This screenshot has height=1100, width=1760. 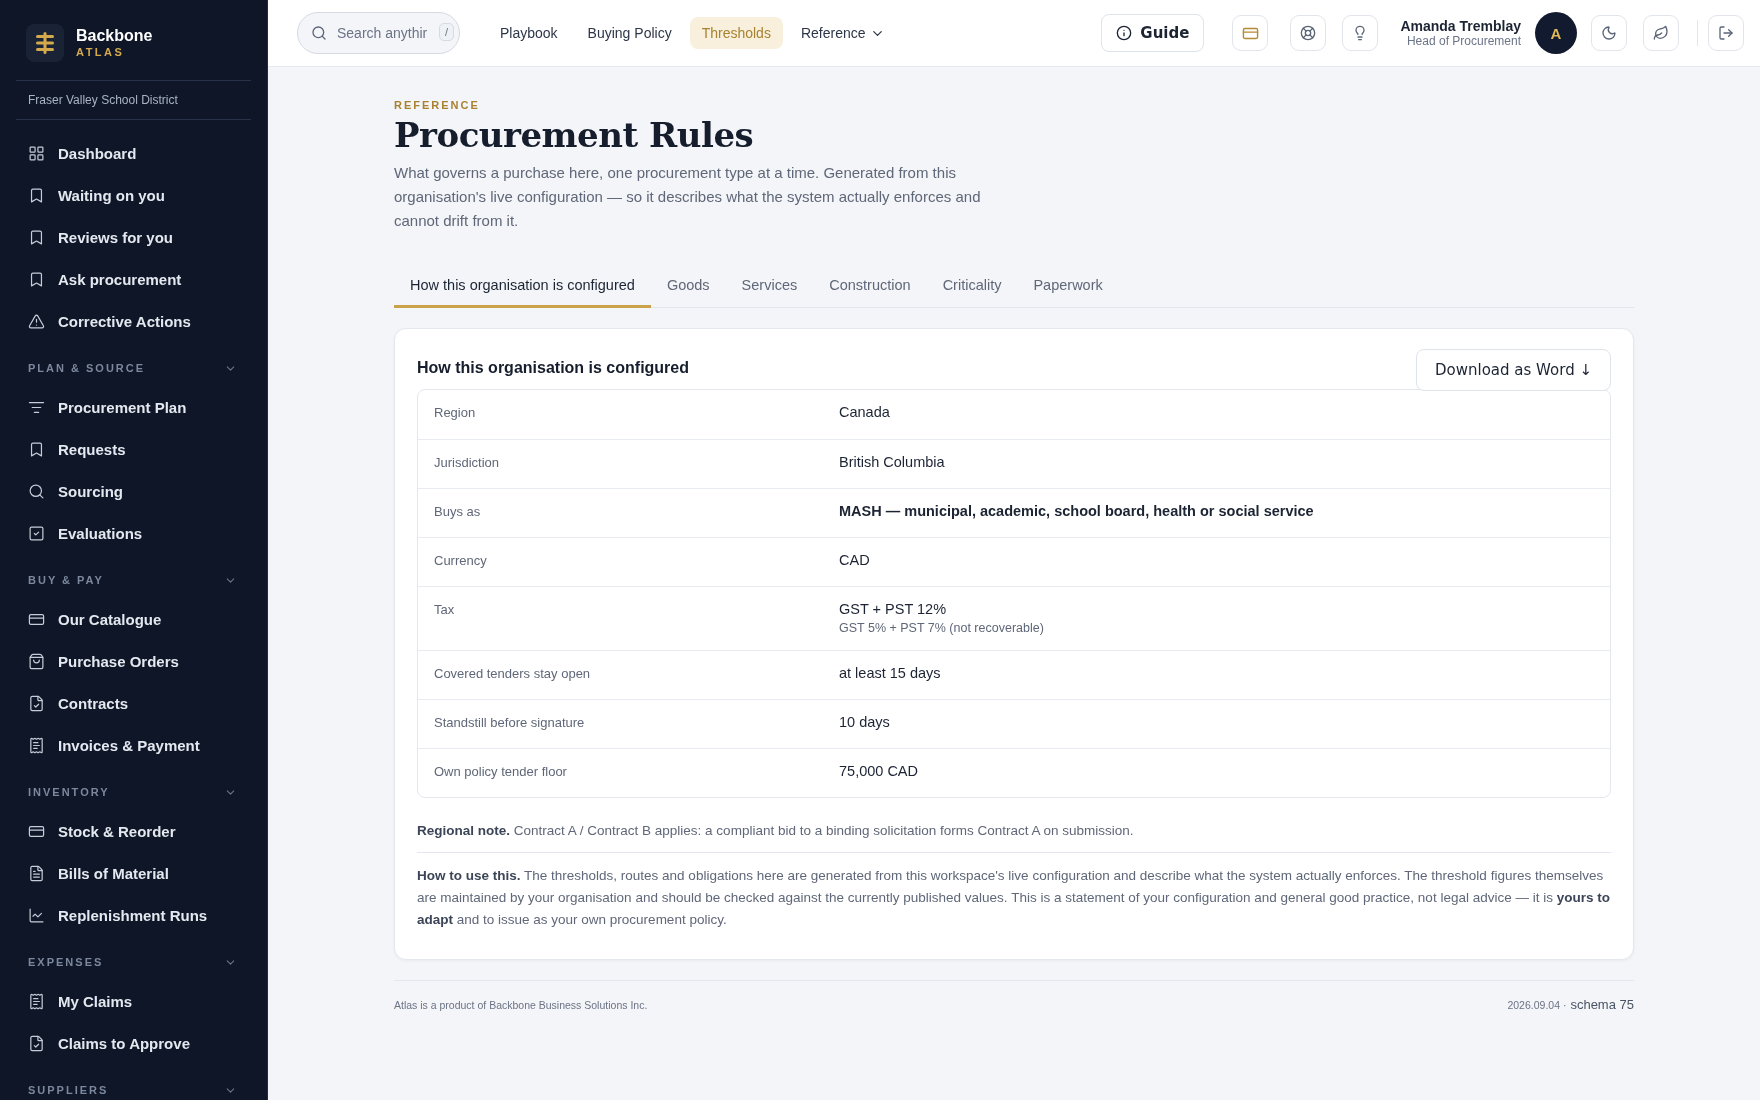 I want to click on section-heading: SUPPLIERS, so click(x=68, y=1090).